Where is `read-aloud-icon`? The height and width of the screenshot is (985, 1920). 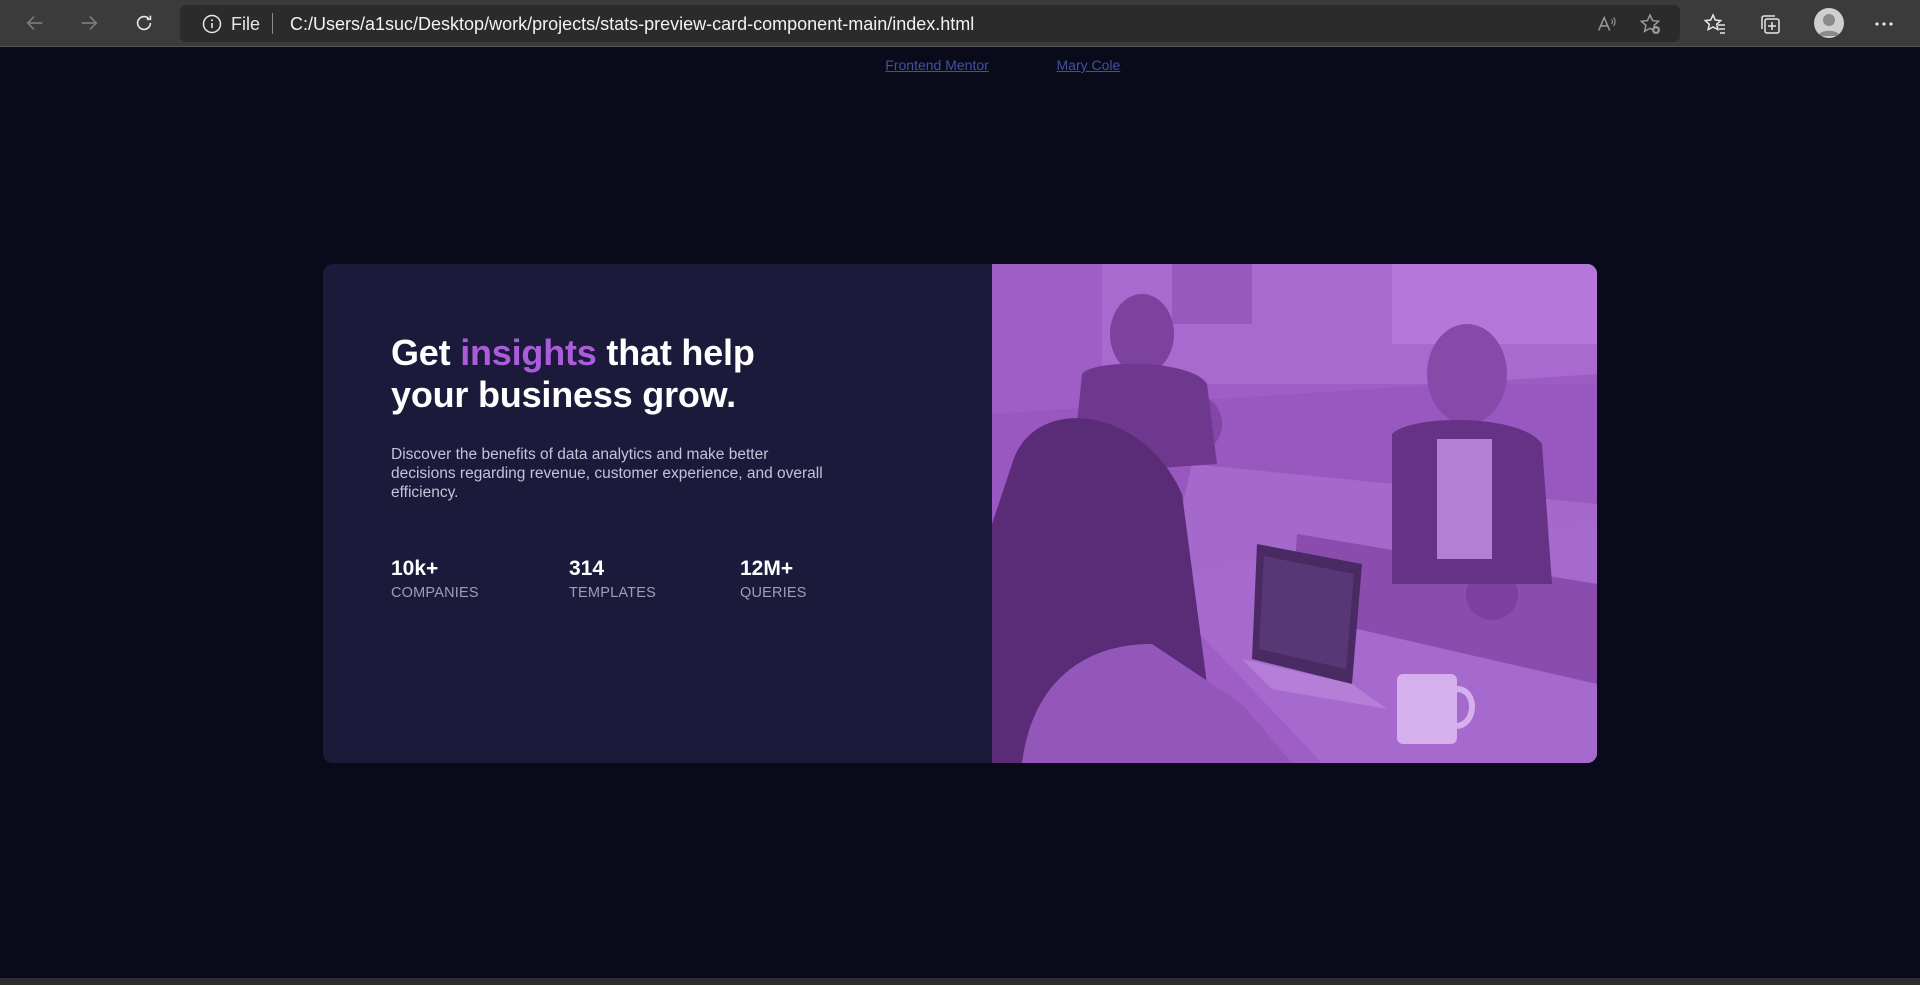
read-aloud-icon is located at coordinates (1606, 23).